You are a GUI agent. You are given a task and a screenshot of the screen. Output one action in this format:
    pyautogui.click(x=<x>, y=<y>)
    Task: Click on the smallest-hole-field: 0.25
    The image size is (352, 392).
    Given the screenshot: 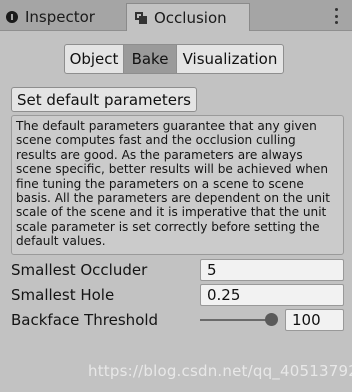 What is the action you would take?
    pyautogui.click(x=272, y=295)
    